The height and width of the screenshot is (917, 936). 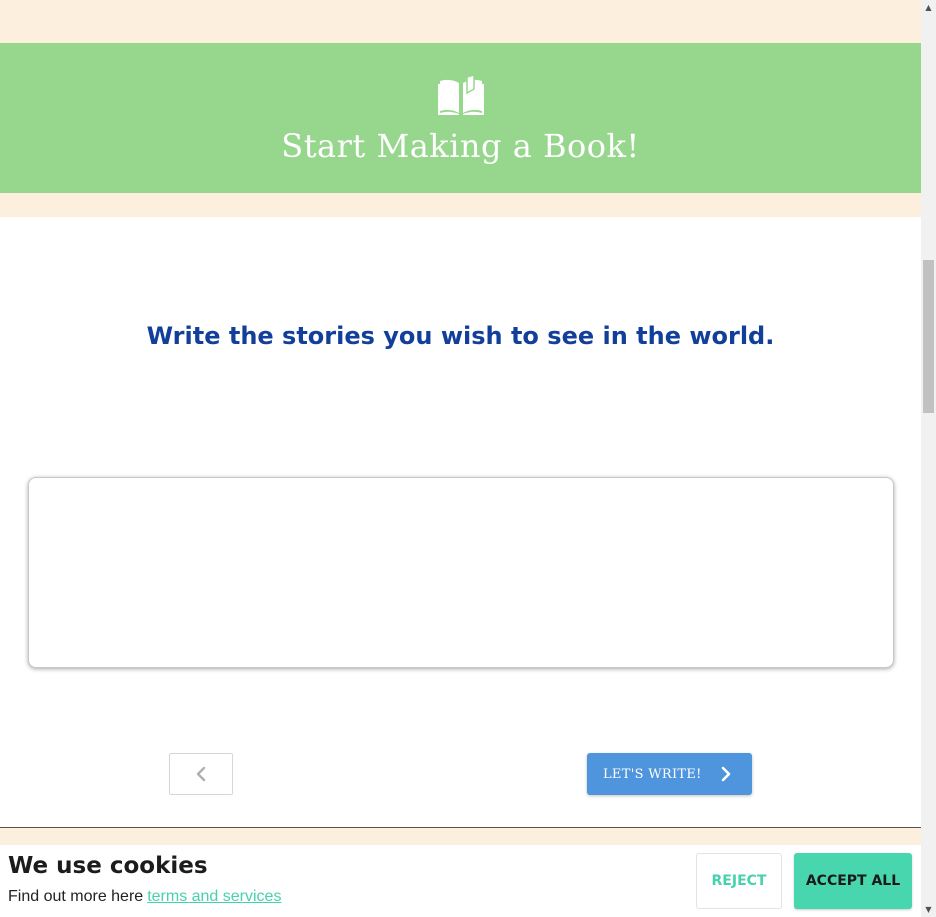 What do you see at coordinates (460, 827) in the screenshot?
I see `divider` at bounding box center [460, 827].